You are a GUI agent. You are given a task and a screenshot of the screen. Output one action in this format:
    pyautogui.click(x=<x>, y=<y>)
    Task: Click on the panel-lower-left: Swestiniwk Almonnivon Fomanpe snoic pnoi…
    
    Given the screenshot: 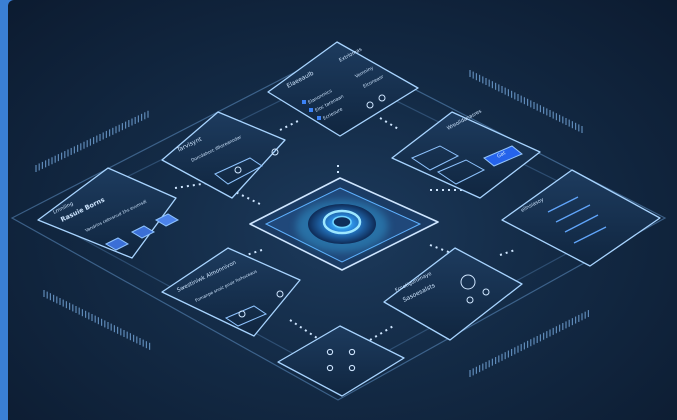 What is the action you would take?
    pyautogui.click(x=231, y=292)
    